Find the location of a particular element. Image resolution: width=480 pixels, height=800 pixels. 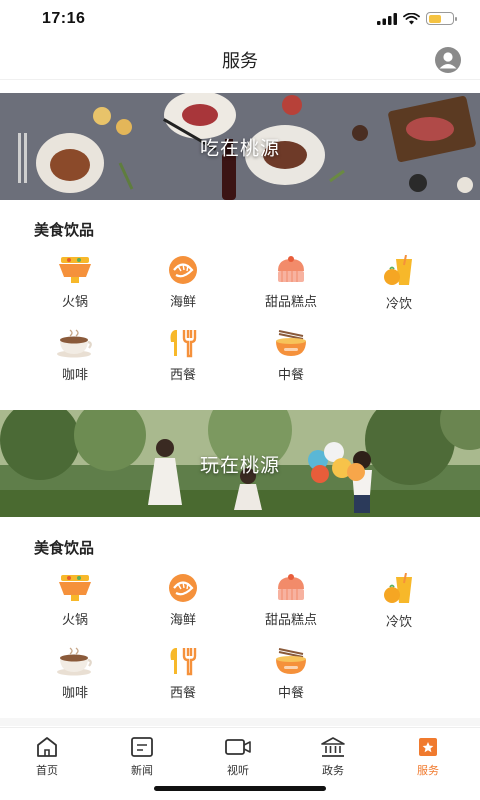

play-banner: 玩在桃源 is located at coordinates (240, 463).